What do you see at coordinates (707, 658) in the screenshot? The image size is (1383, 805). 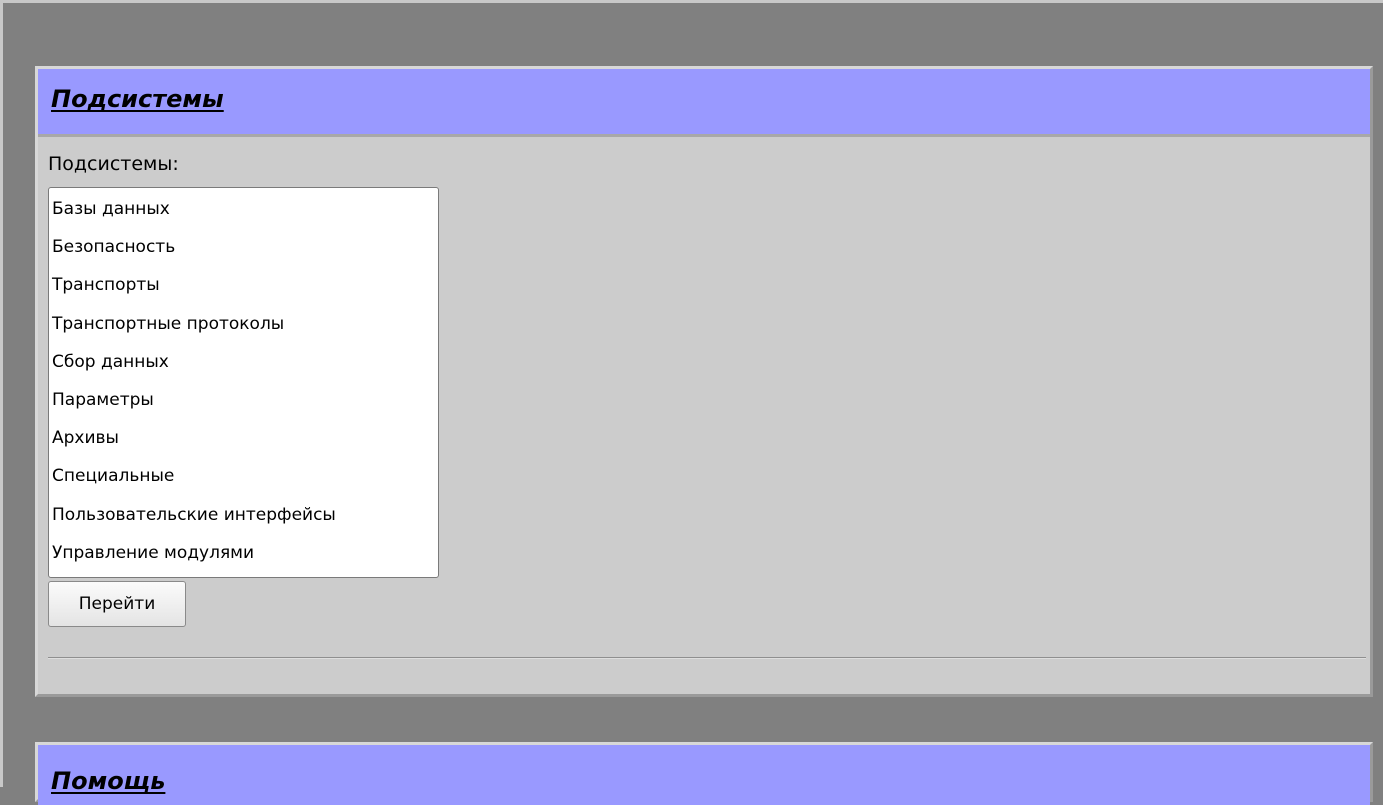 I see `separator` at bounding box center [707, 658].